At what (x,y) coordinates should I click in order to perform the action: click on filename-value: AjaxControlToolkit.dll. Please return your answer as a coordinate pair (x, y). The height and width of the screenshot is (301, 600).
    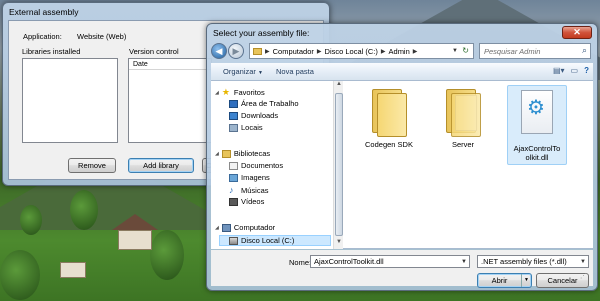
    Looking at the image, I should click on (349, 261).